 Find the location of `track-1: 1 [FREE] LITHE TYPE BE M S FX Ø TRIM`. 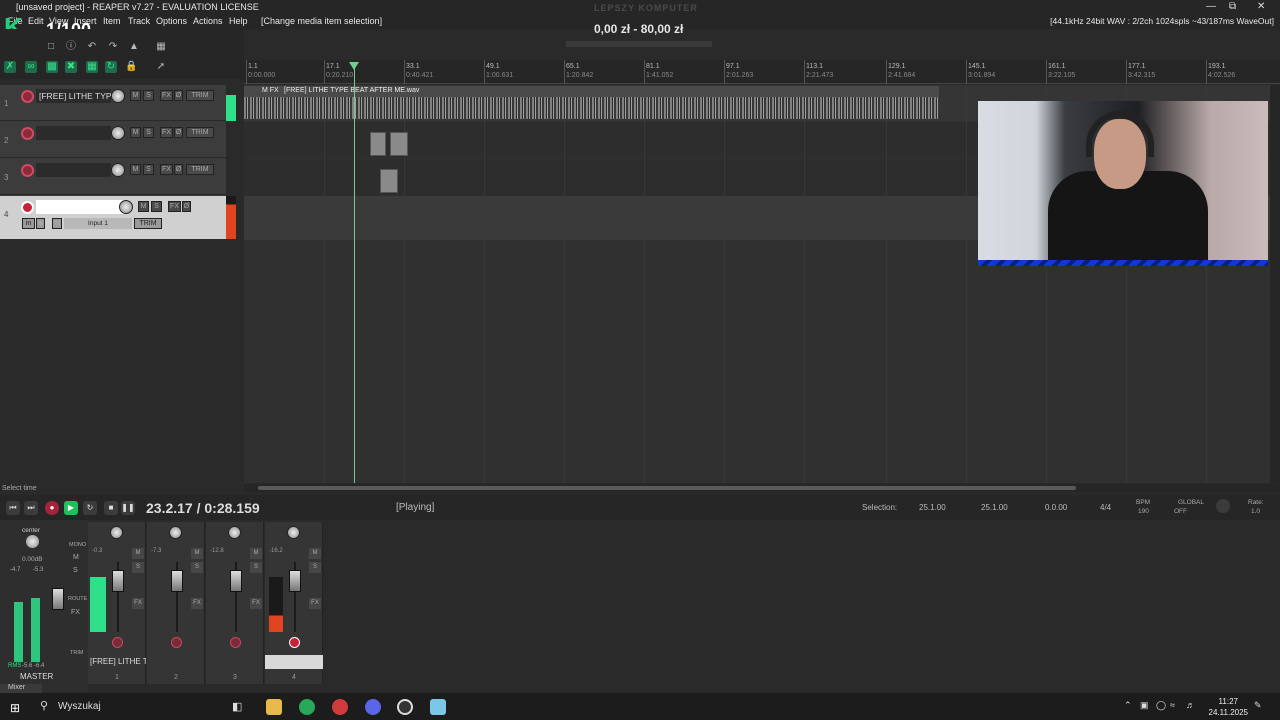

track-1: 1 [FREE] LITHE TYPE BE M S FX Ø TRIM is located at coordinates (113, 103).